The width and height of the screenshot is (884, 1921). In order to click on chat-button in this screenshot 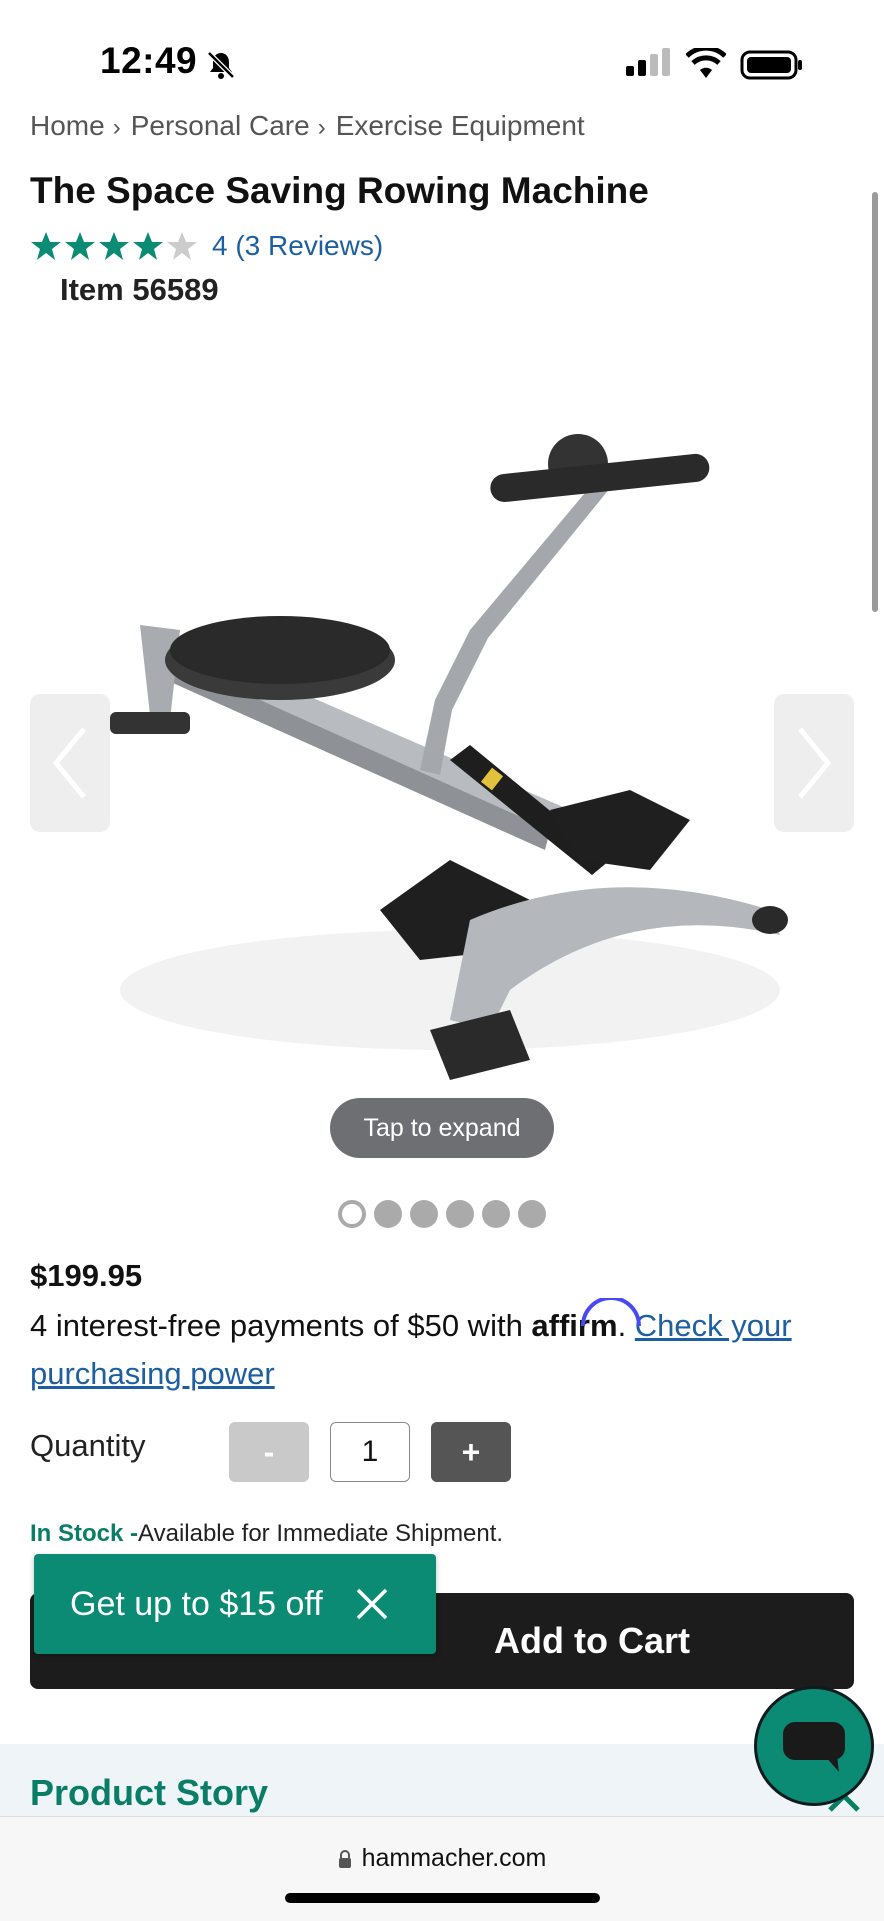, I will do `click(814, 1746)`.